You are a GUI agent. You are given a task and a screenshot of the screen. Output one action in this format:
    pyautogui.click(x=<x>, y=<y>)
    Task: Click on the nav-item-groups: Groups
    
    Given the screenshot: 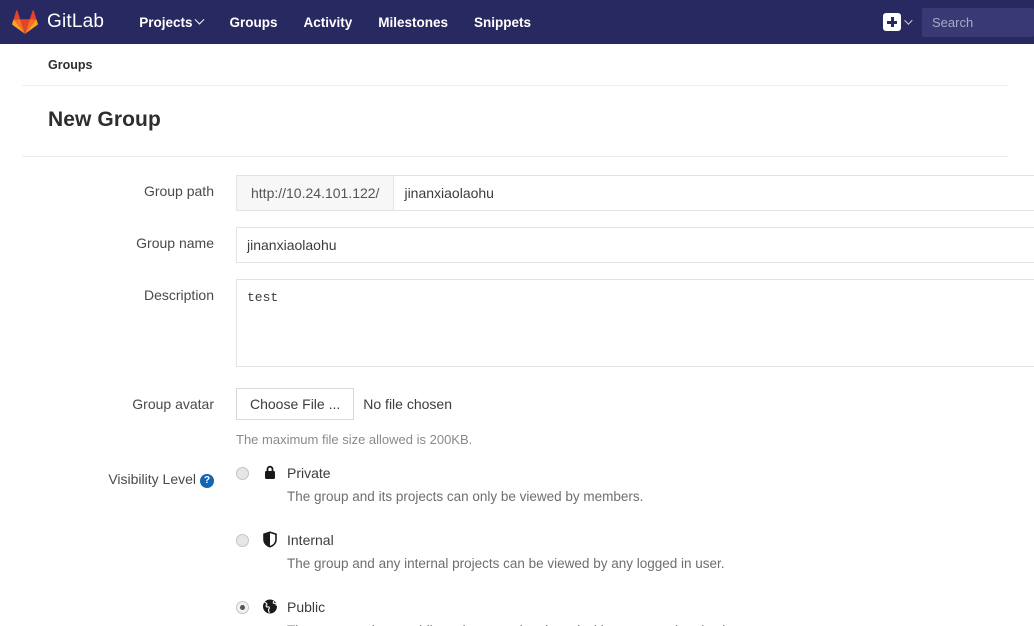 What is the action you would take?
    pyautogui.click(x=253, y=22)
    